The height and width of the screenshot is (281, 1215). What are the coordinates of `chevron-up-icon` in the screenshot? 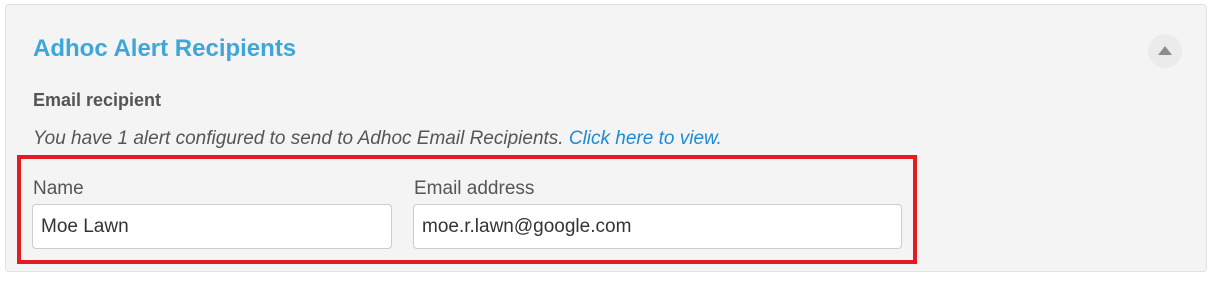 It's located at (1165, 50).